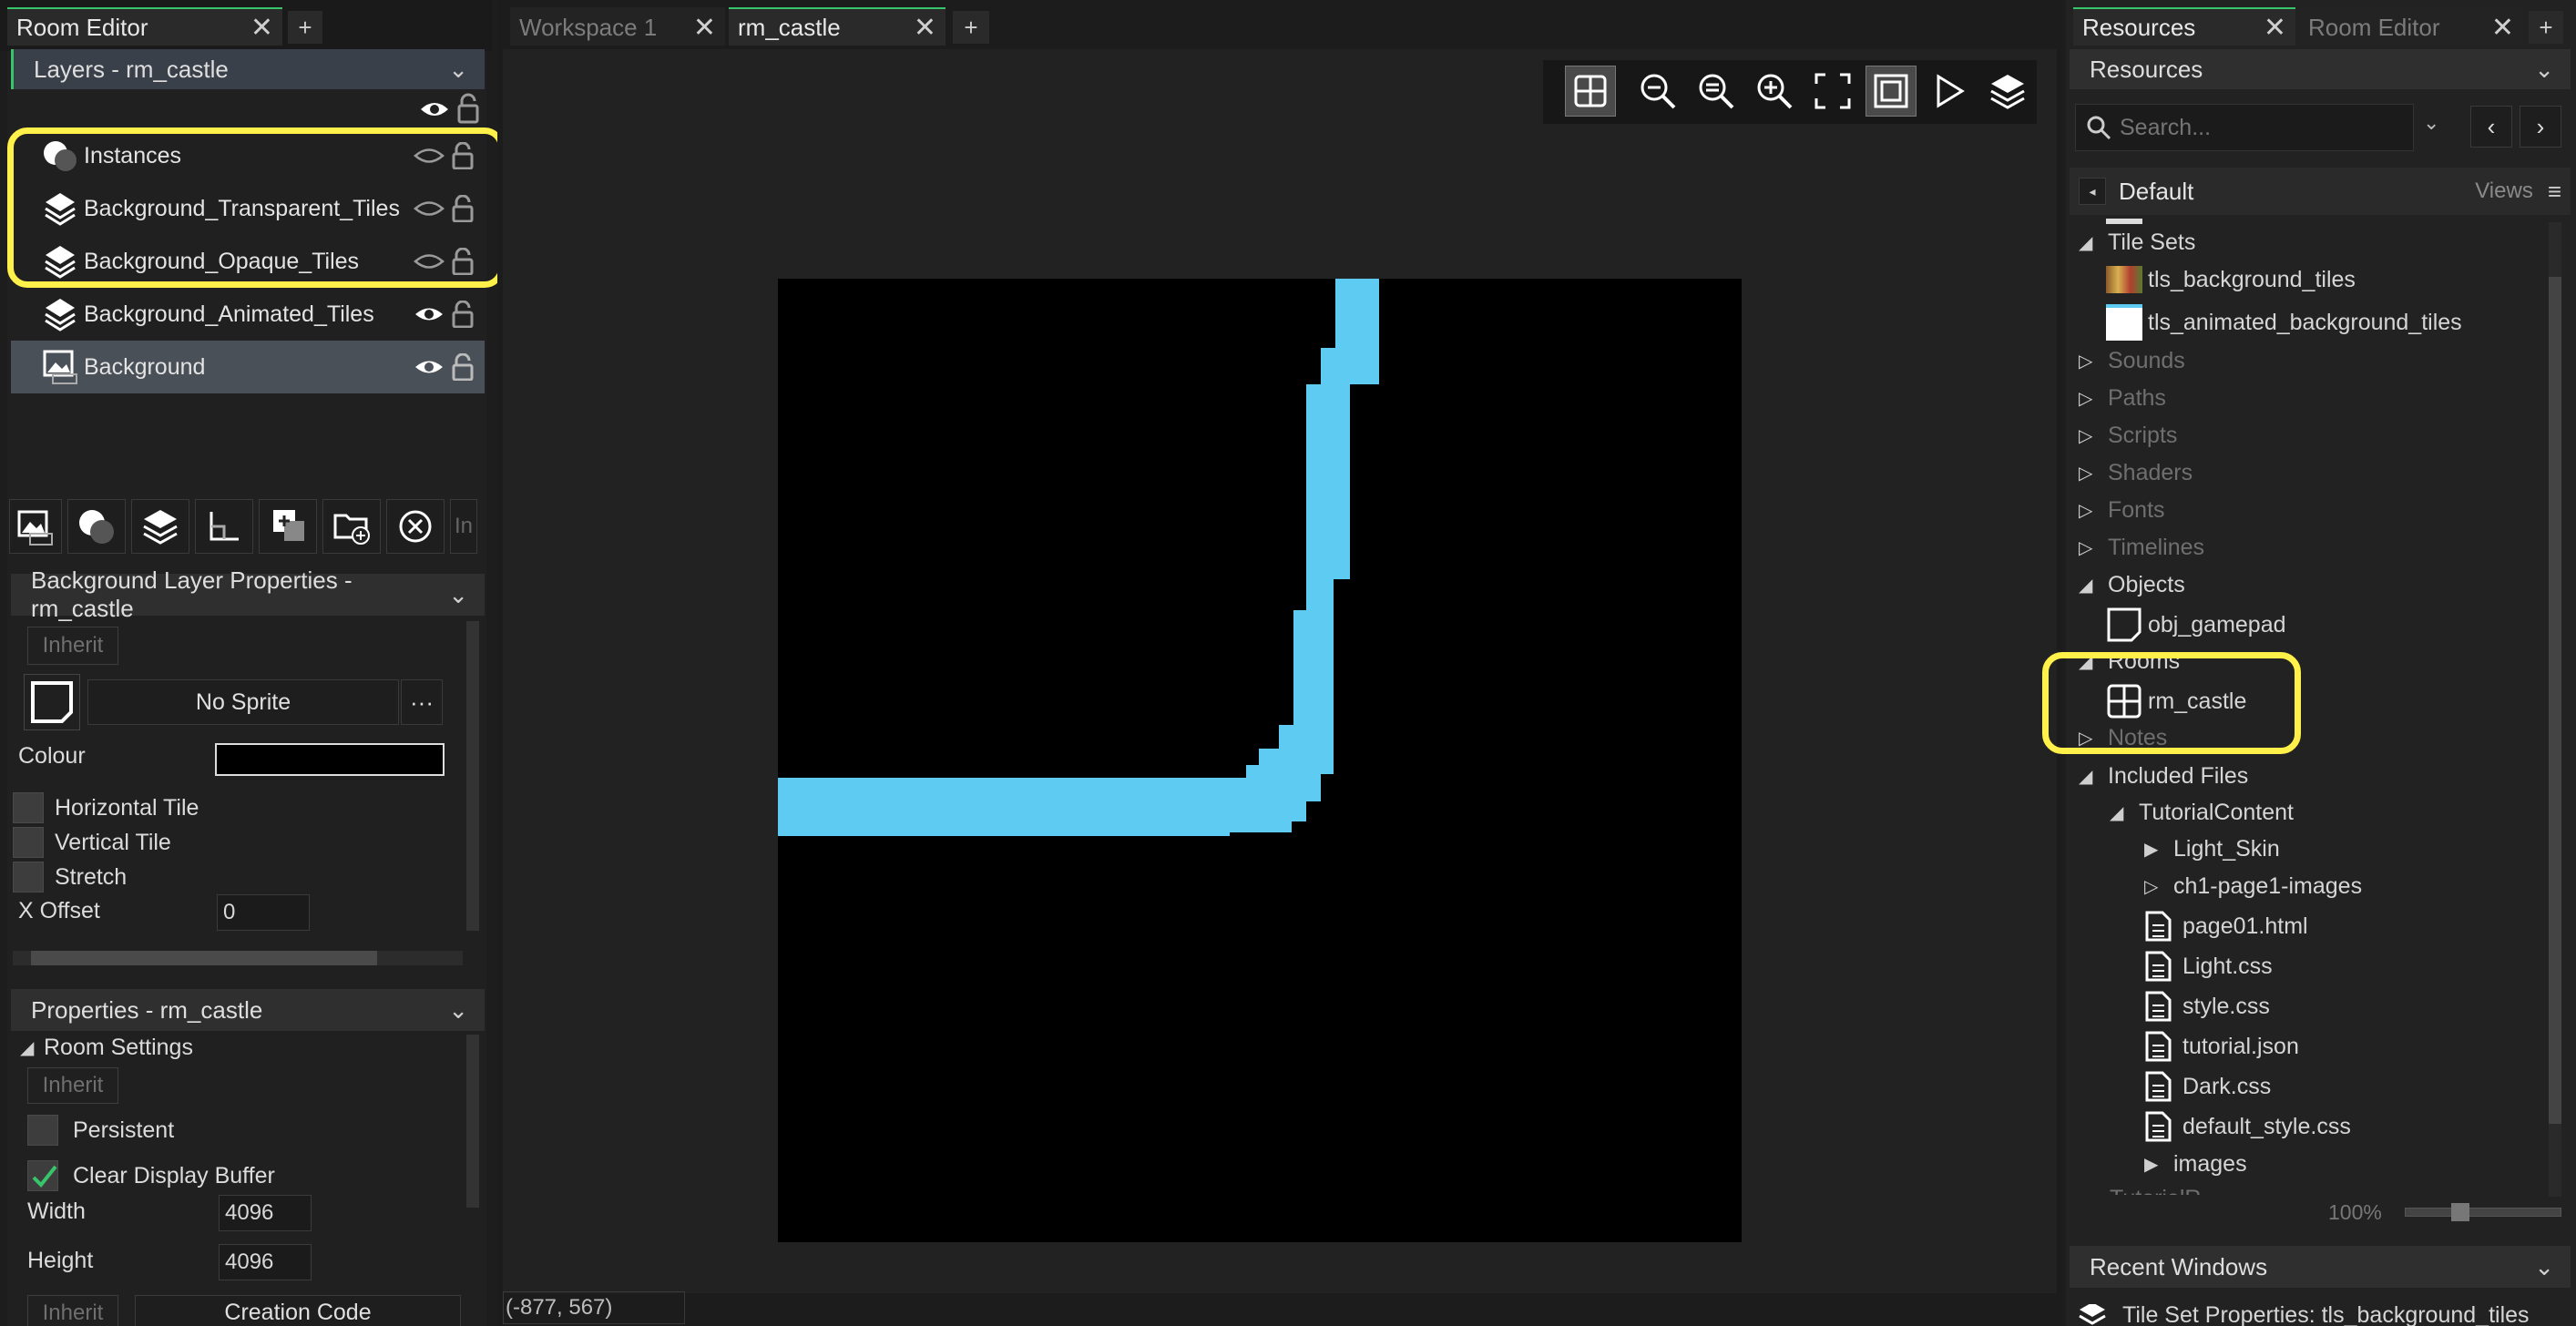 The height and width of the screenshot is (1326, 2576). What do you see at coordinates (2212, 849) in the screenshot?
I see `tree-folder-light-skin: ▶ Light_Skin` at bounding box center [2212, 849].